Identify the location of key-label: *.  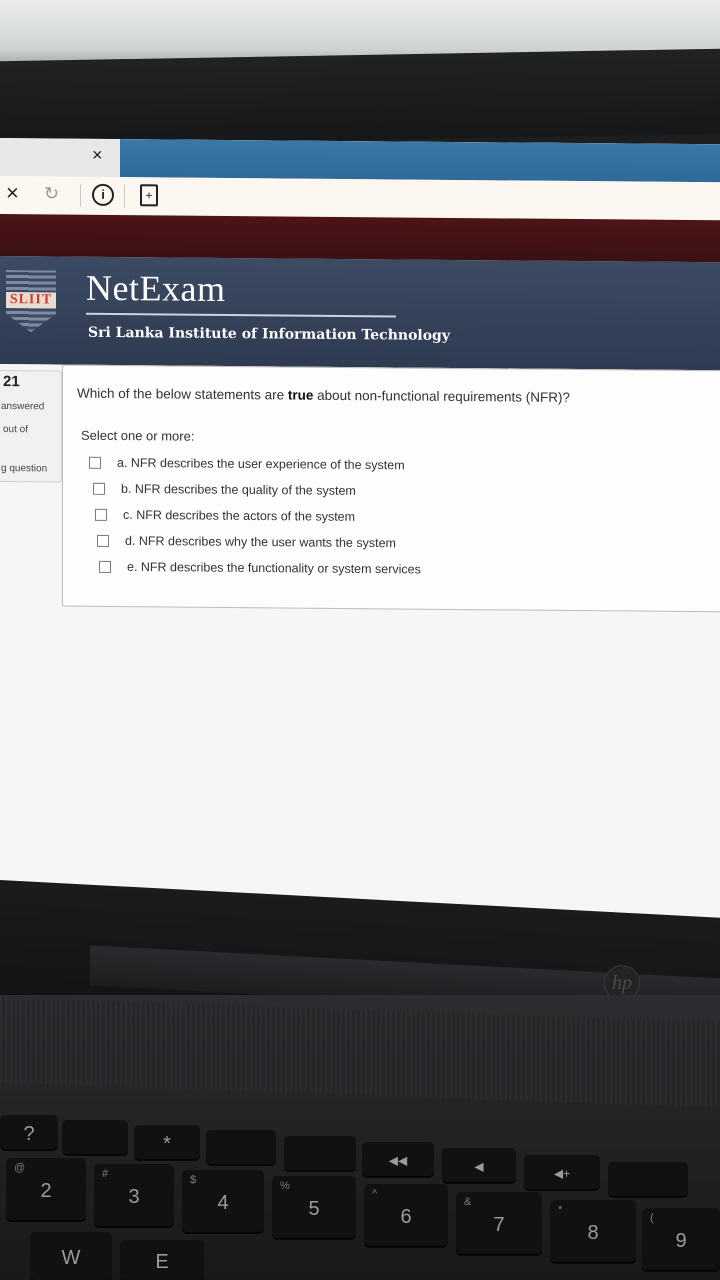
(167, 1143).